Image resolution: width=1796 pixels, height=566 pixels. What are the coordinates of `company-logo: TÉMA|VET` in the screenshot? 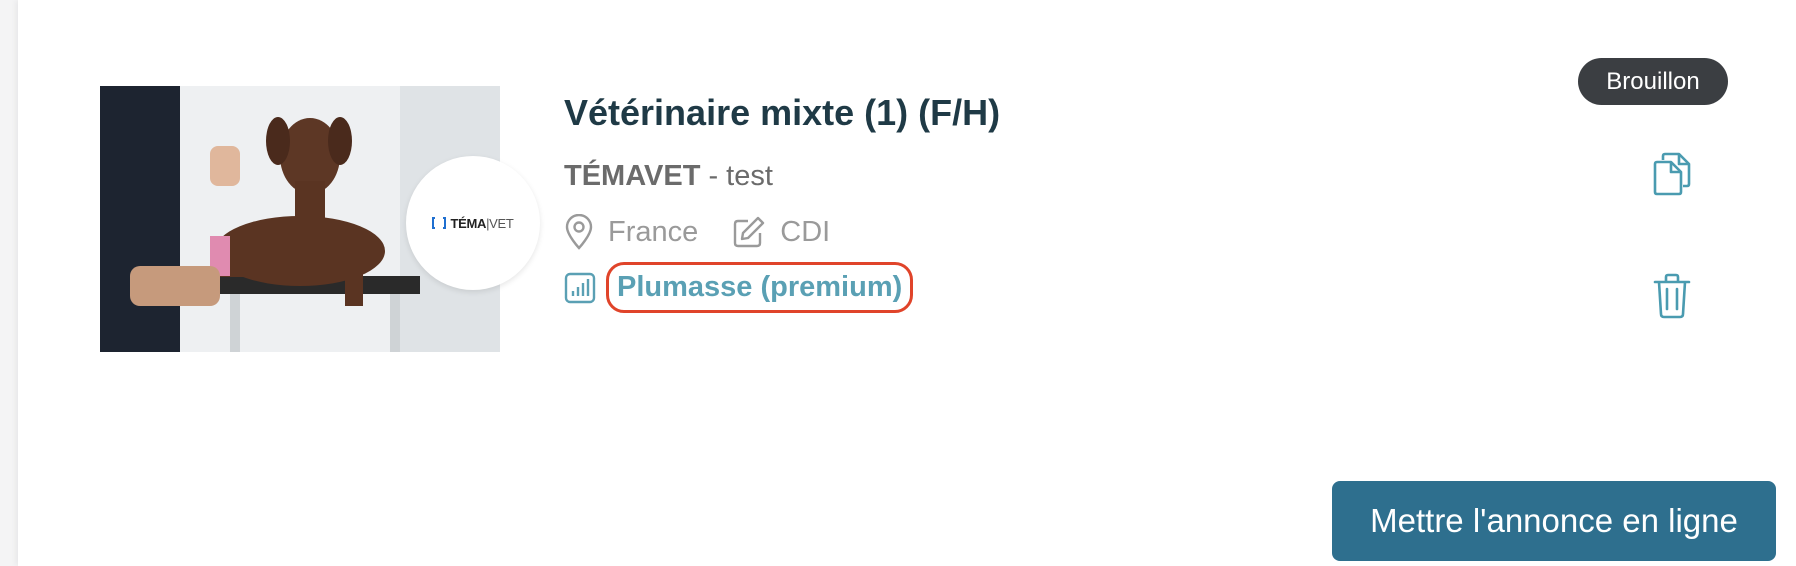 It's located at (473, 223).